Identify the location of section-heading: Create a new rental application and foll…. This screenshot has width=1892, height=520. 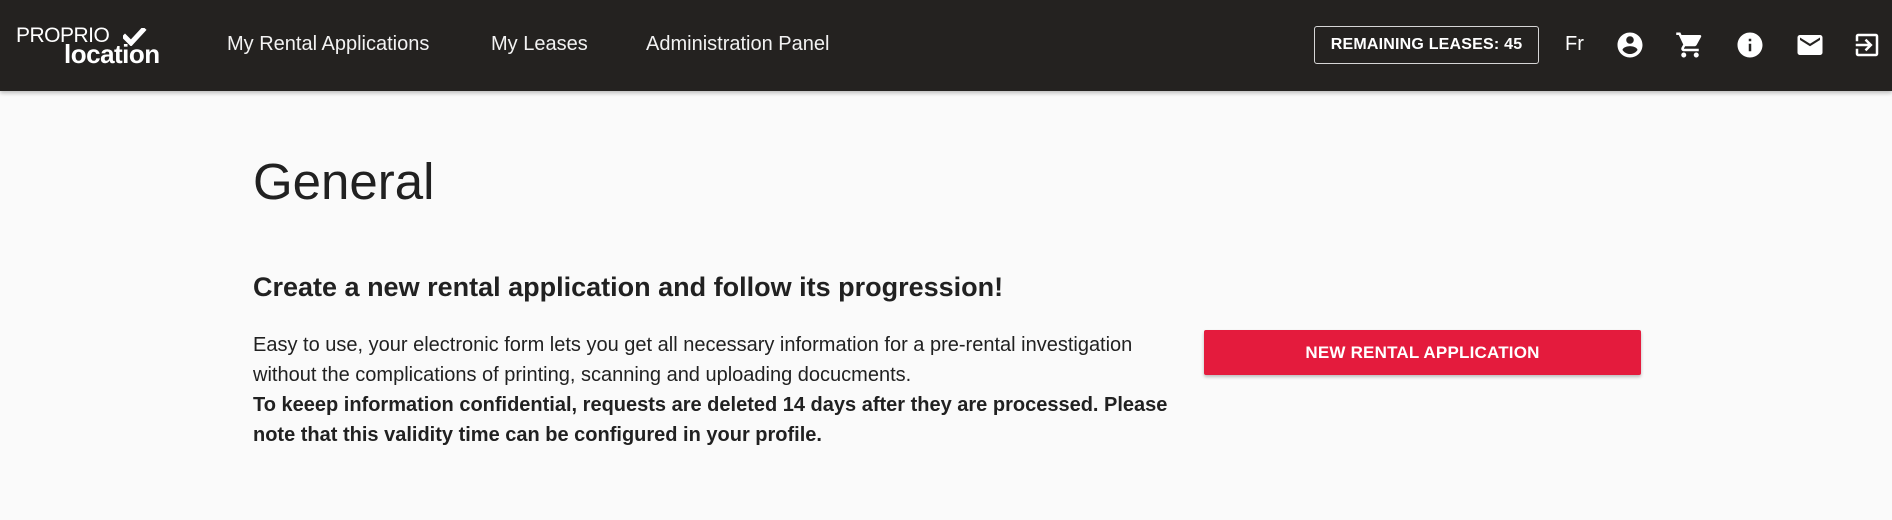
(628, 287).